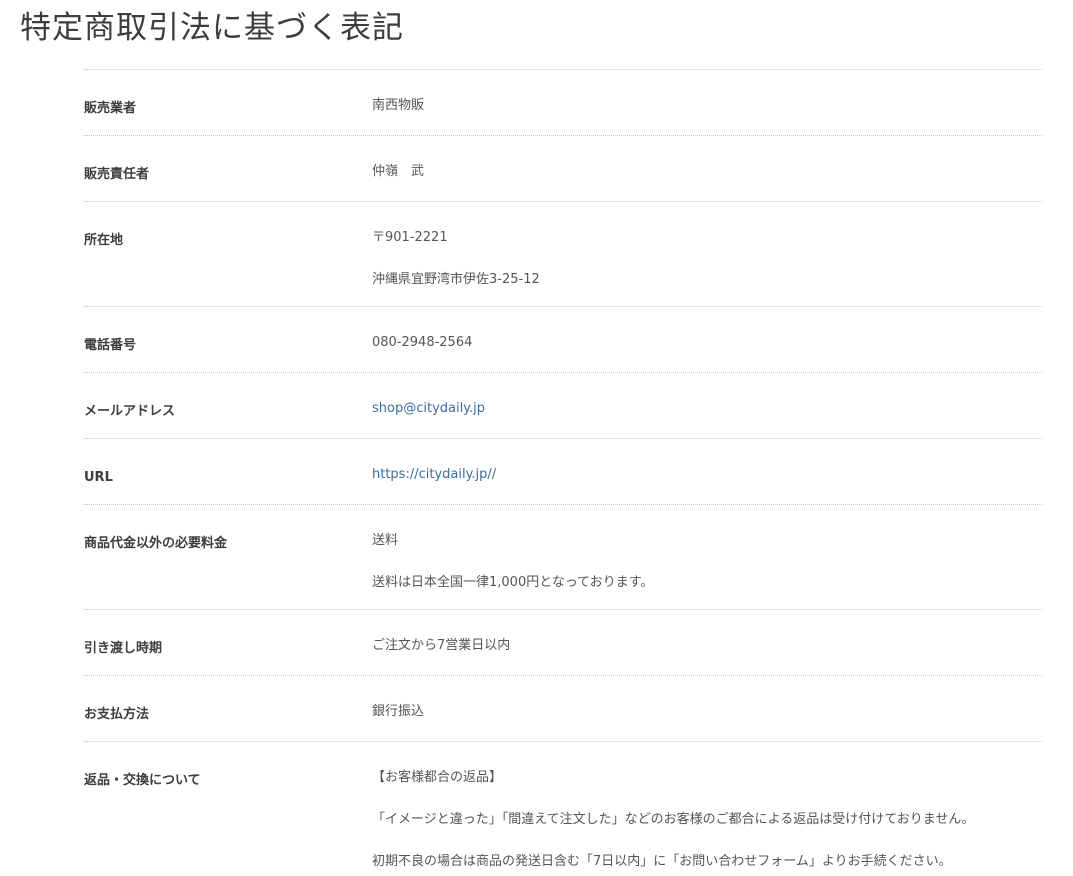  I want to click on returns-heading: 【お客様都合の返品】, so click(437, 777).